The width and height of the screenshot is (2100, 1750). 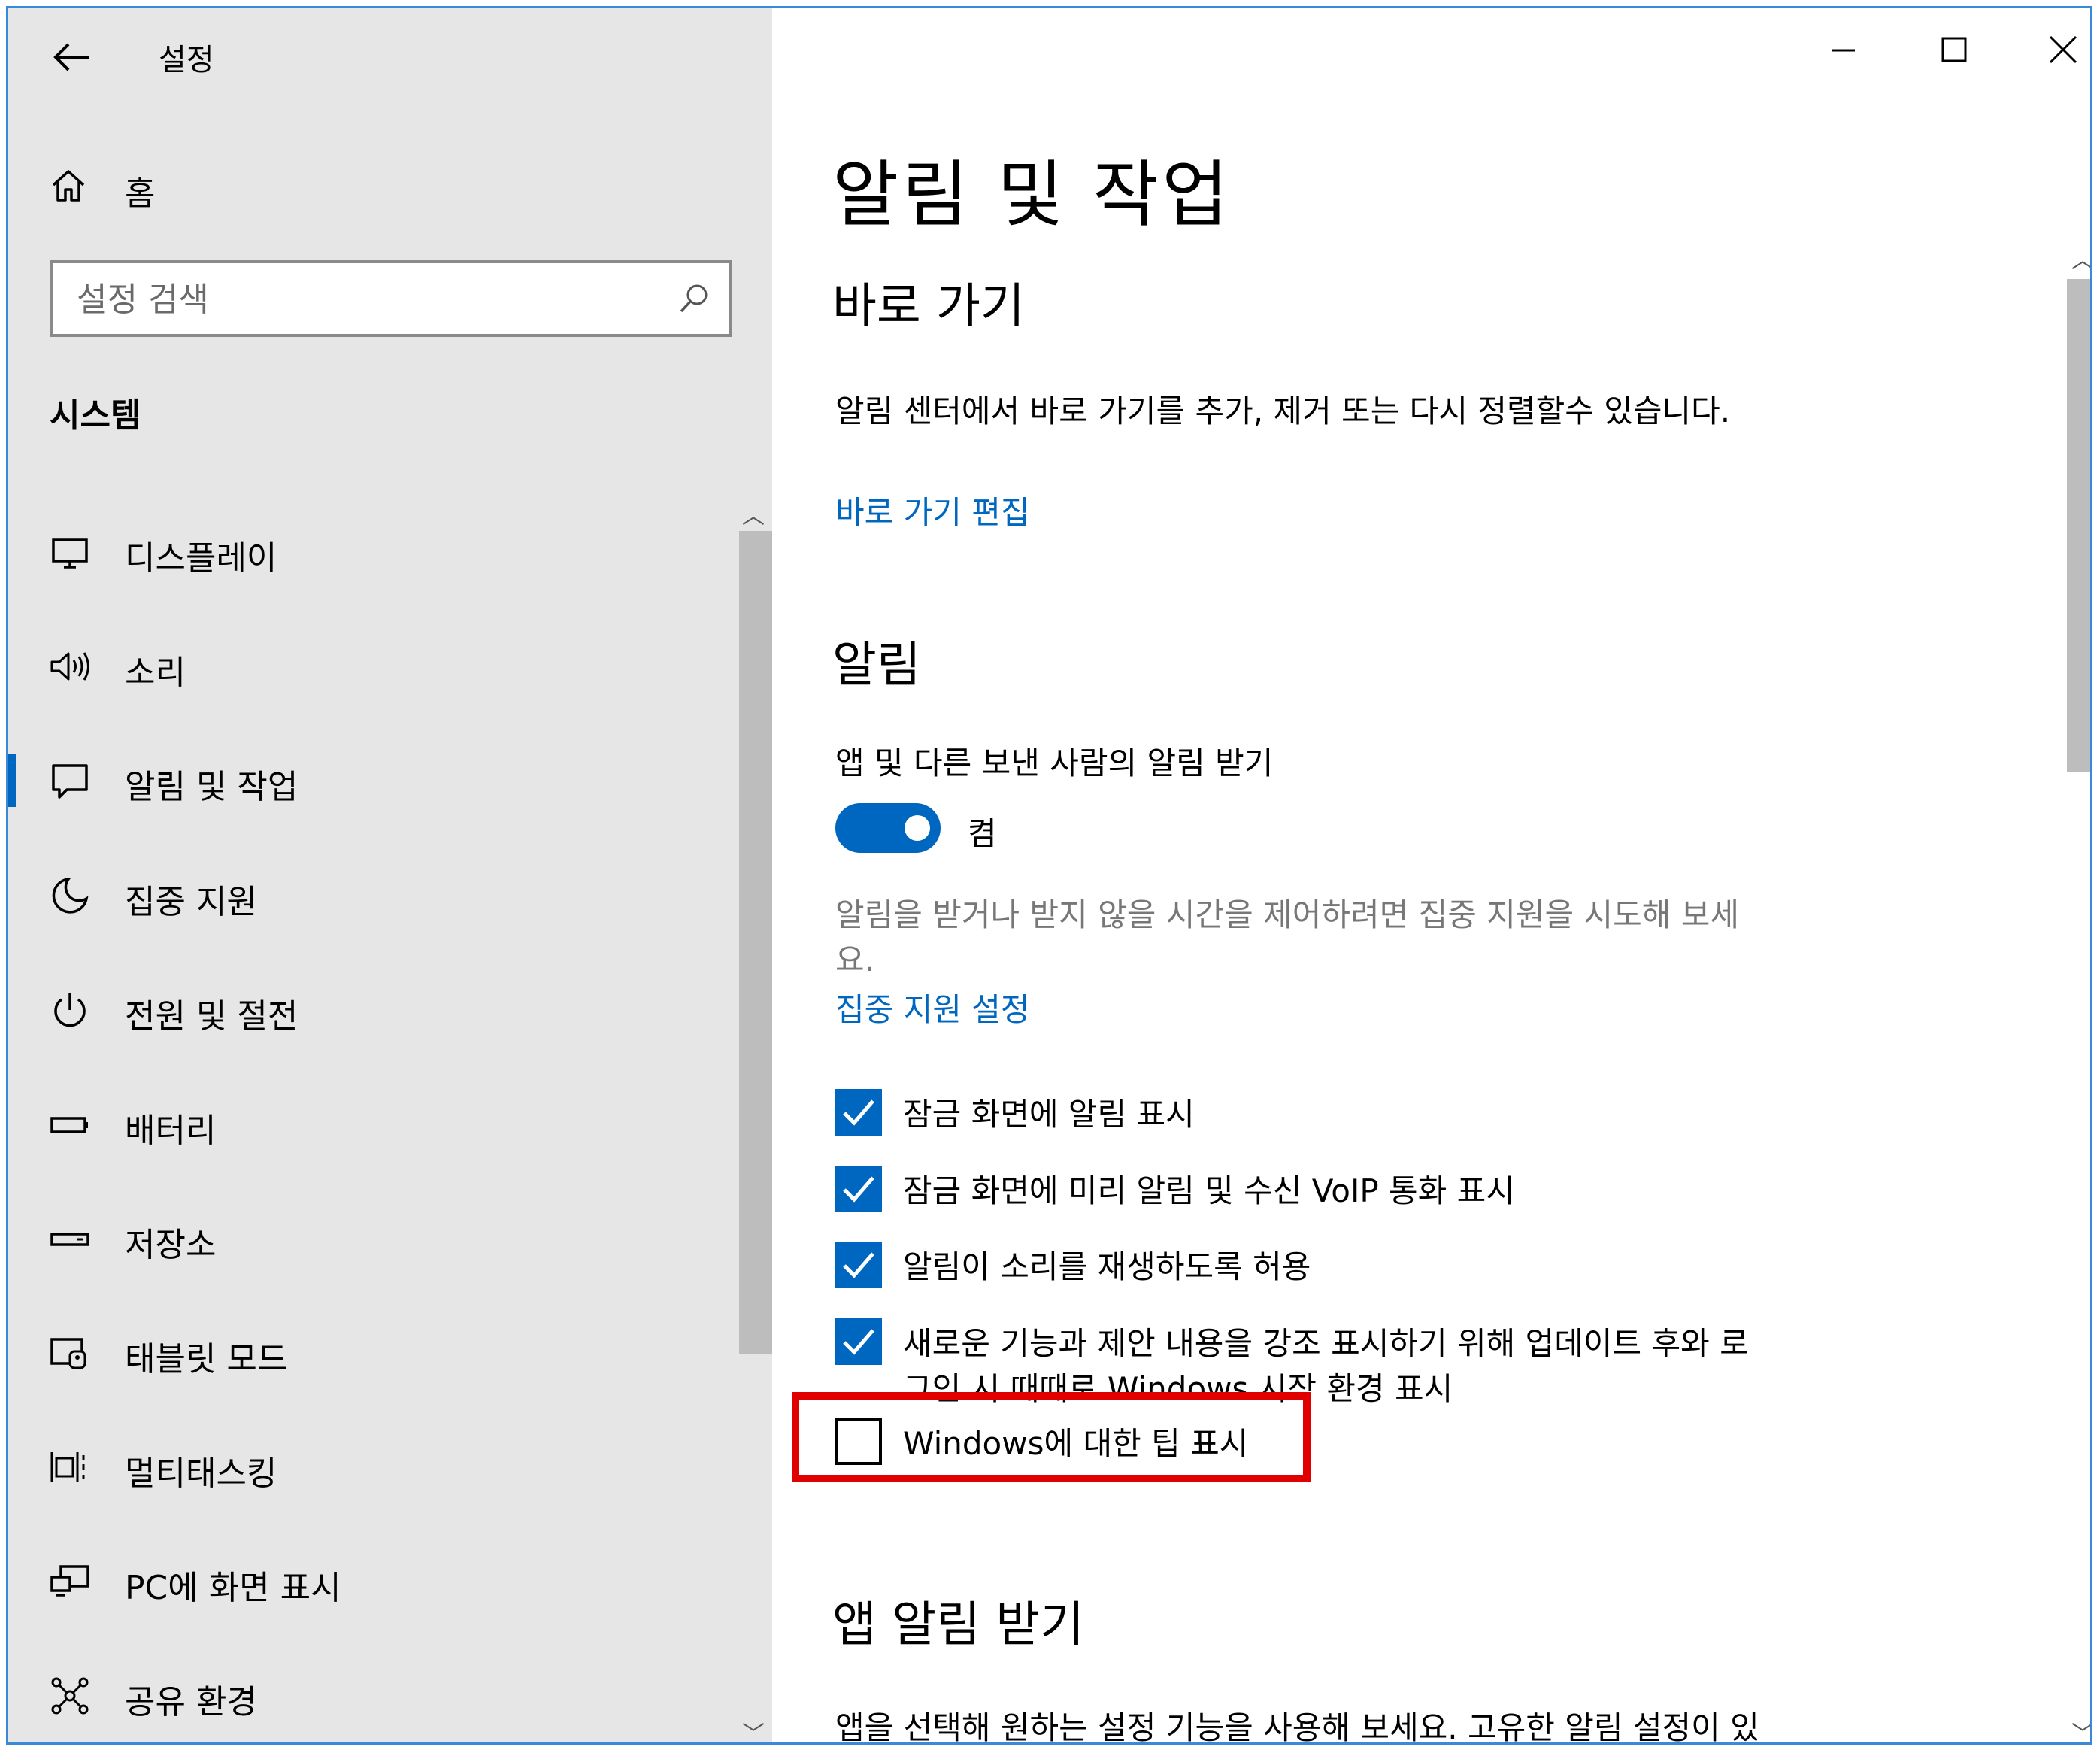 I want to click on search-input, so click(x=370, y=299).